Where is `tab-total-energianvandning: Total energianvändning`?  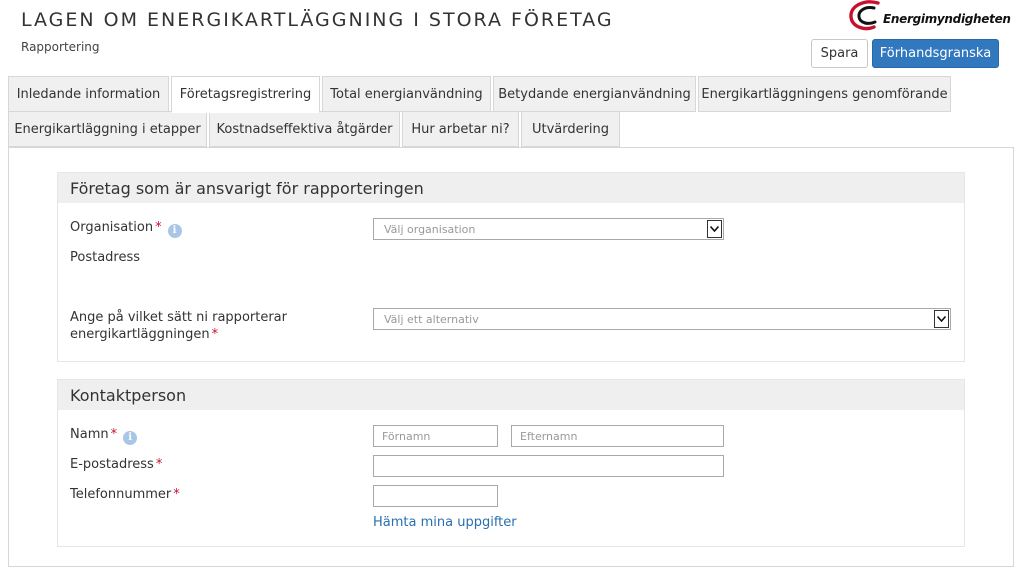
tab-total-energianvandning: Total energianvändning is located at coordinates (406, 94).